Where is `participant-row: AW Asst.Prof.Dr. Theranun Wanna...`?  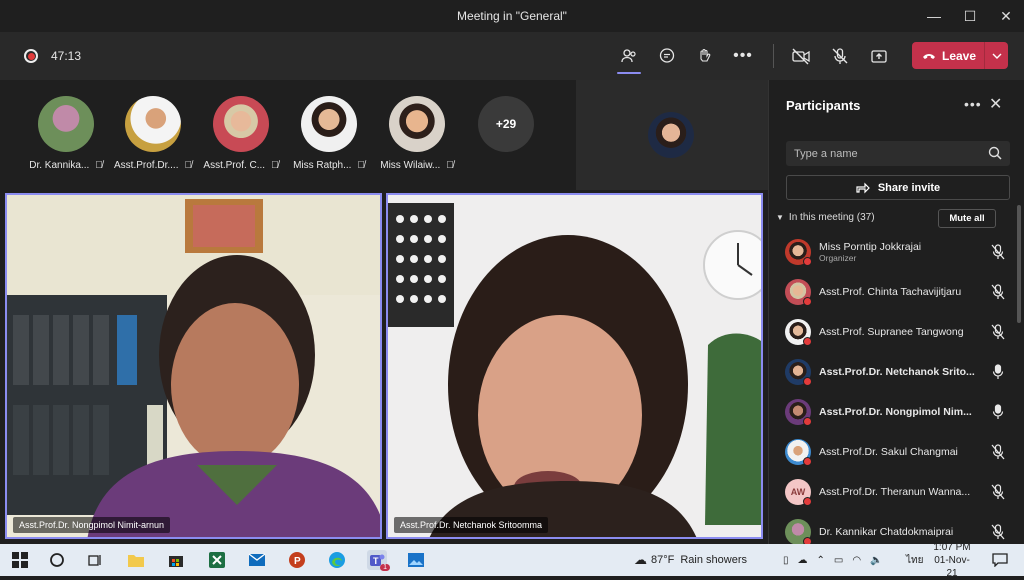 participant-row: AW Asst.Prof.Dr. Theranun Wanna... is located at coordinates (895, 492).